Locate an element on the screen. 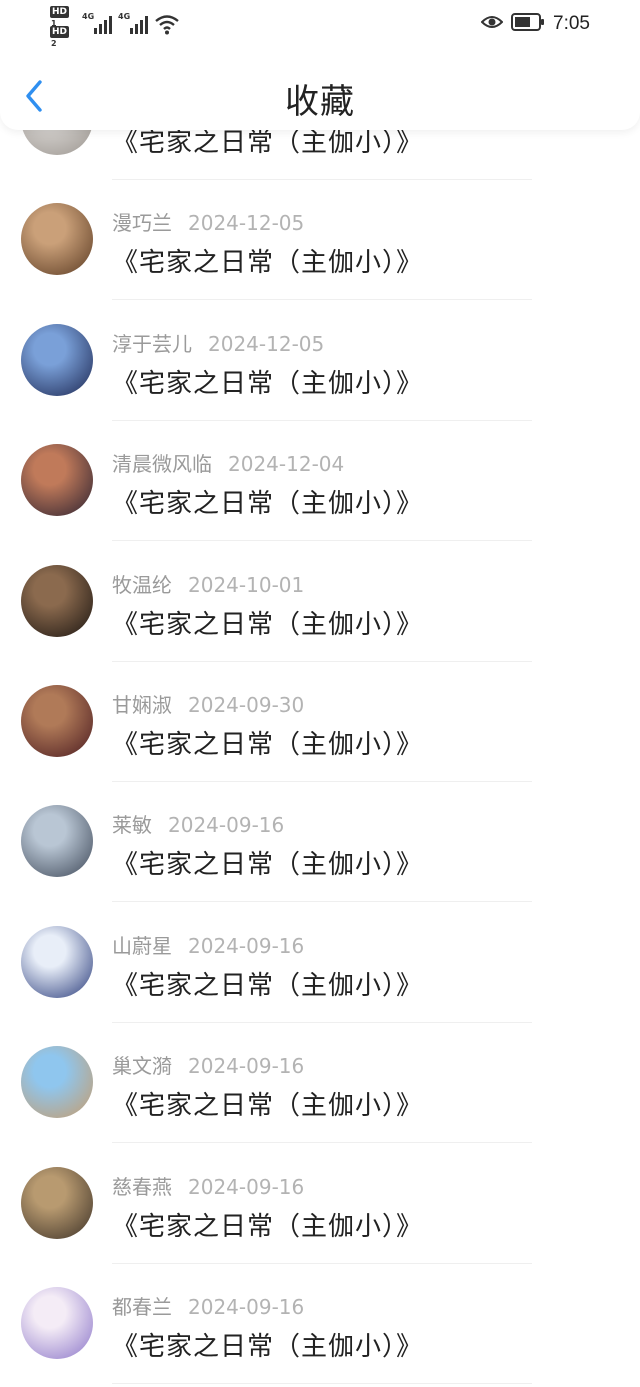 The image size is (640, 1387). favorite-item: 山蔚星 2024-09-16 《宅家之日常（主伽小）》 is located at coordinates (320, 963).